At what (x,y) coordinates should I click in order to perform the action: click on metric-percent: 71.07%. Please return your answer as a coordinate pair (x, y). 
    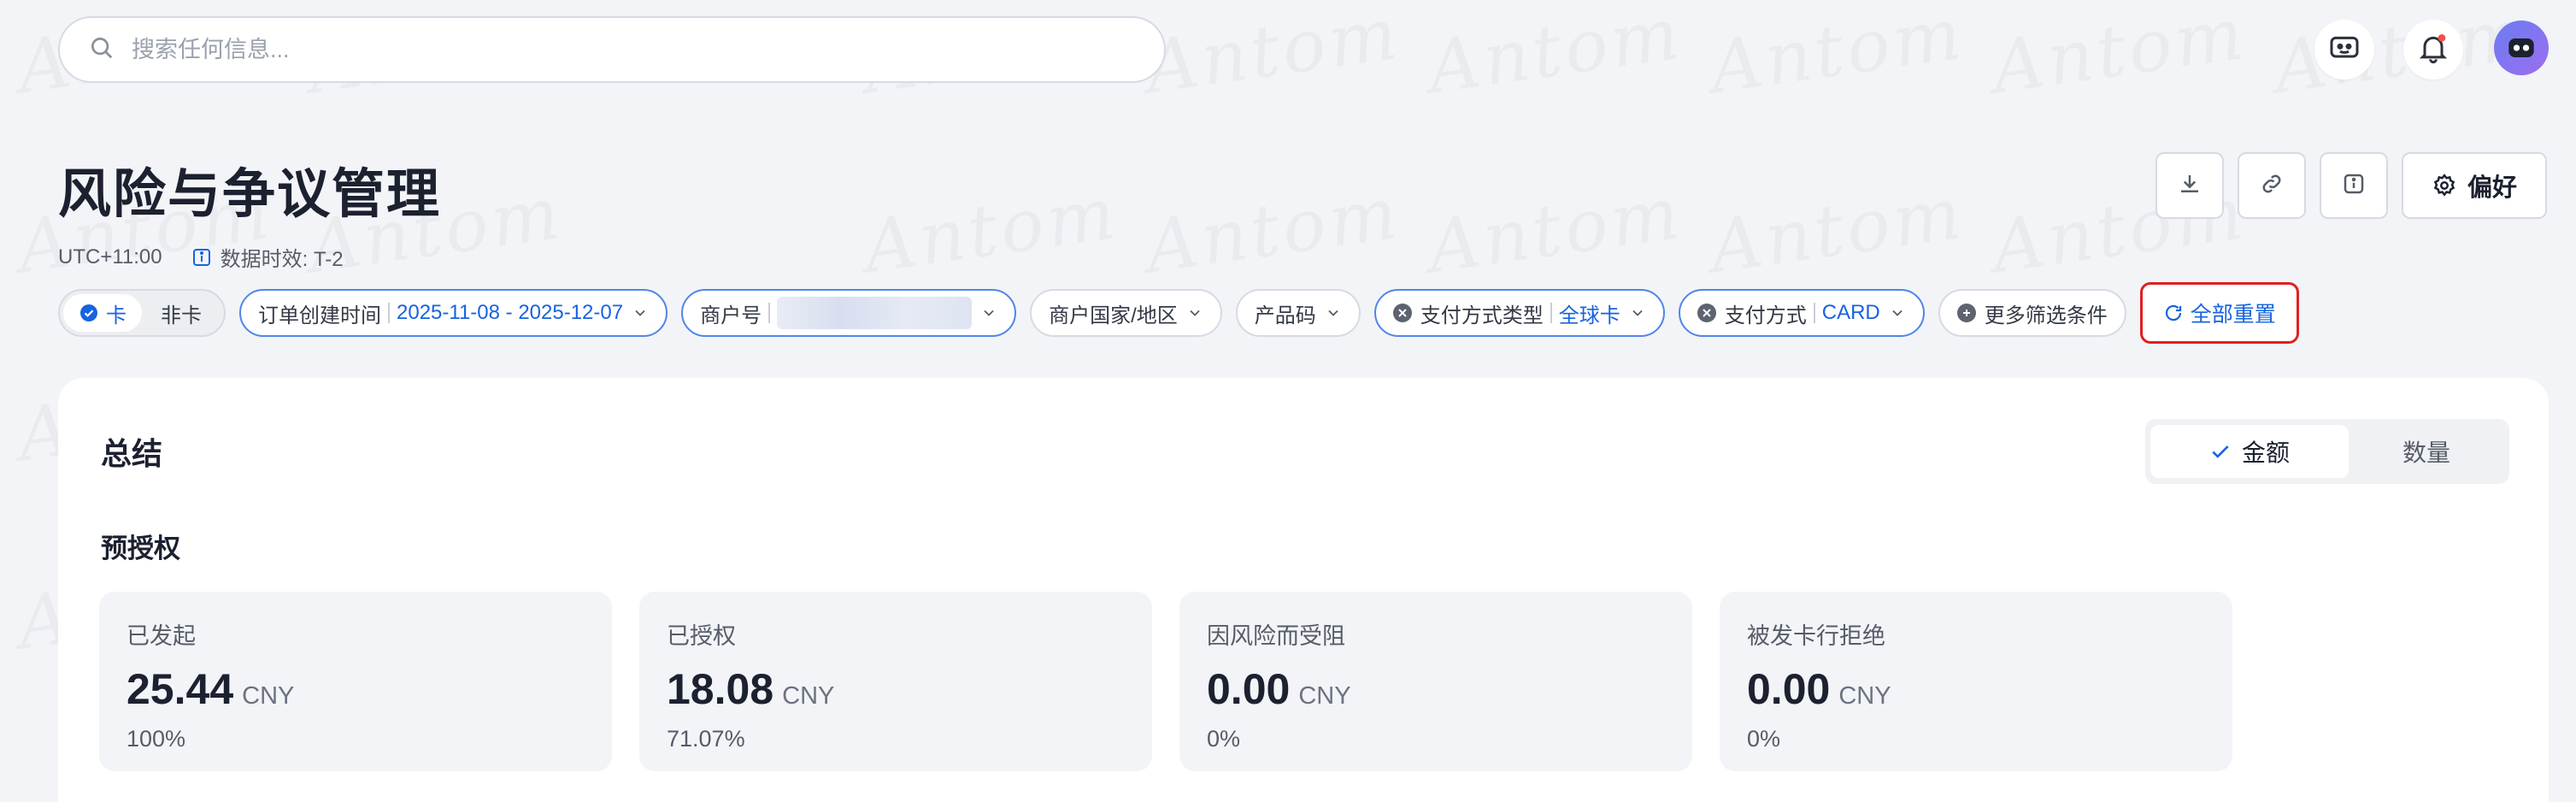
    Looking at the image, I should click on (706, 739).